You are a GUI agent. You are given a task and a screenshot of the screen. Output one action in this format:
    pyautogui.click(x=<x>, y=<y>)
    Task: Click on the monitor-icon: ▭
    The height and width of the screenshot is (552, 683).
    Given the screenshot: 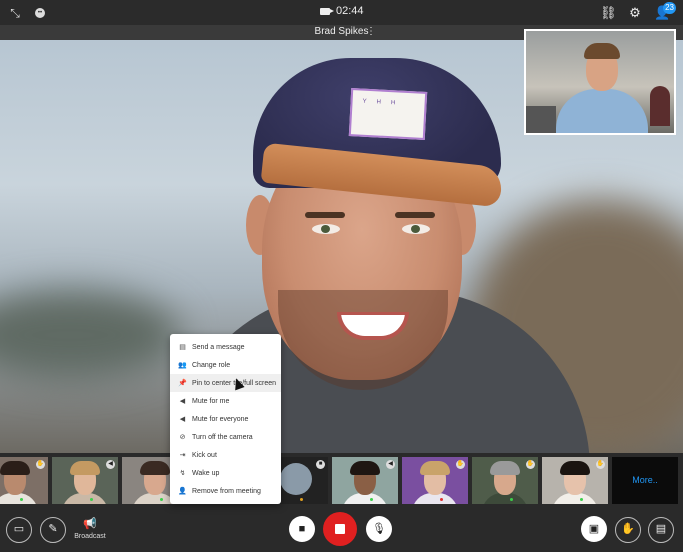 What is the action you would take?
    pyautogui.click(x=19, y=529)
    